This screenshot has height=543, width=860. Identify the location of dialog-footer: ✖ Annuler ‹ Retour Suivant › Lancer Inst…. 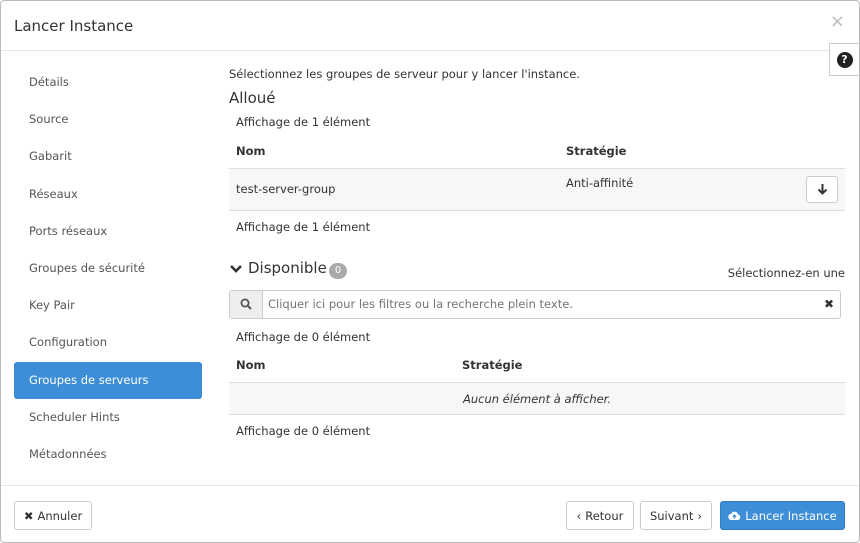
(430, 513).